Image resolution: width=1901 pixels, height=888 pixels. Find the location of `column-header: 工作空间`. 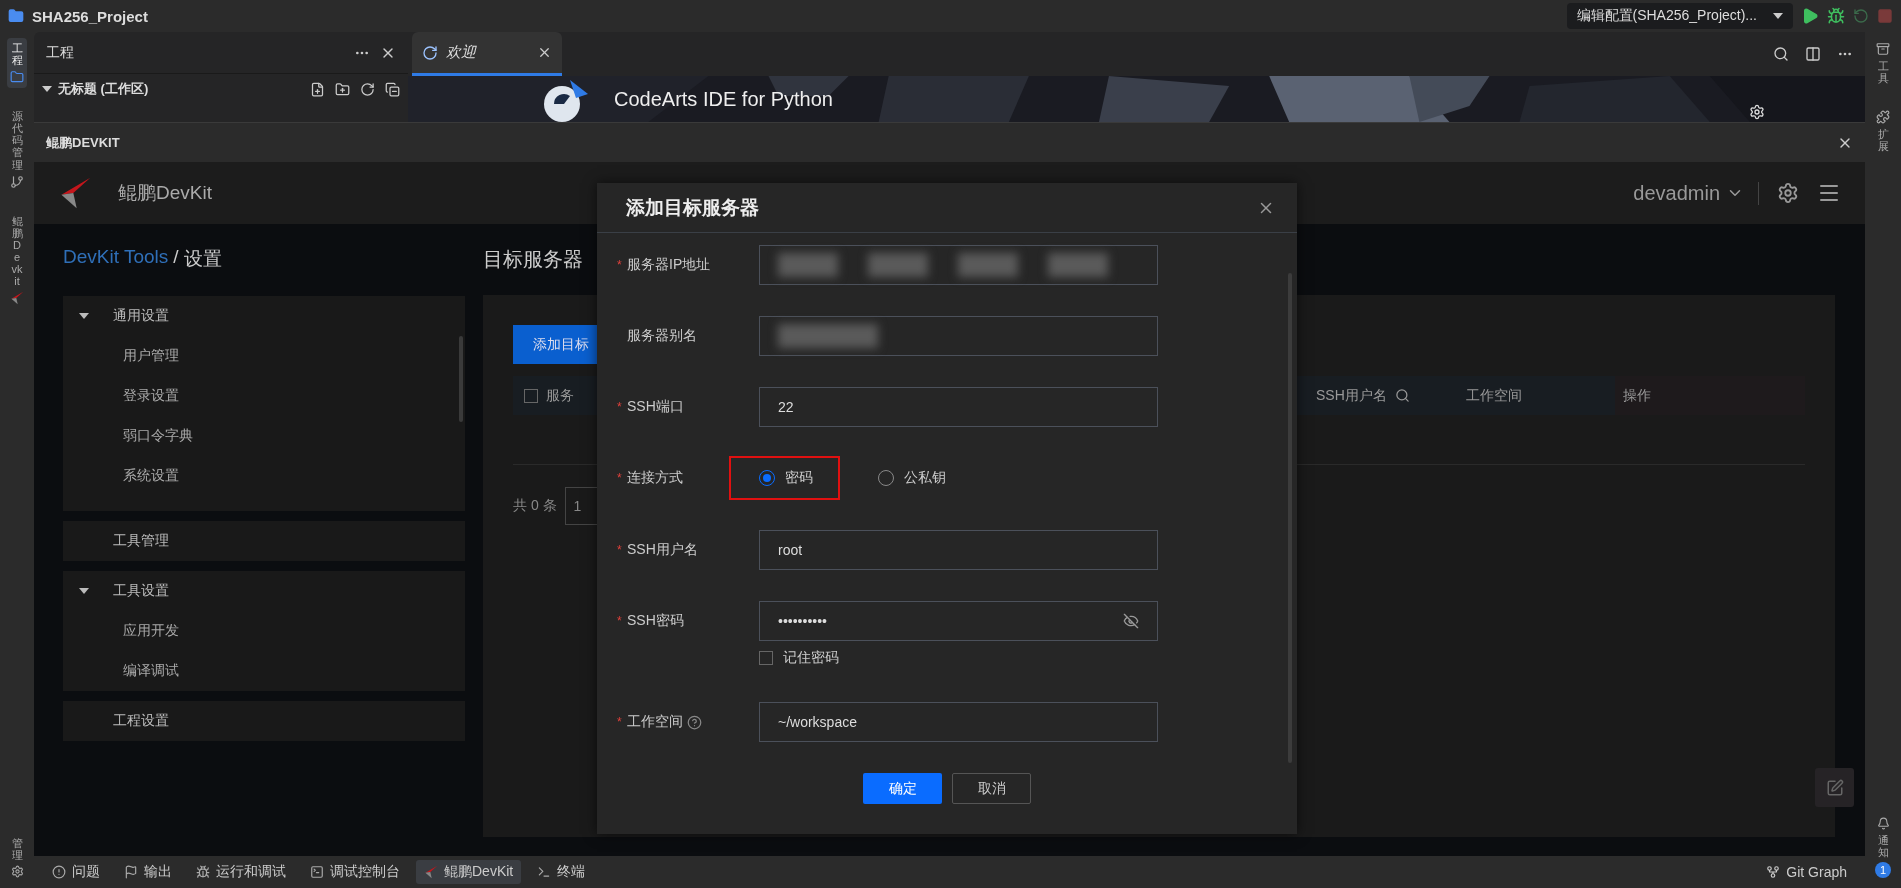

column-header: 工作空间 is located at coordinates (1494, 395).